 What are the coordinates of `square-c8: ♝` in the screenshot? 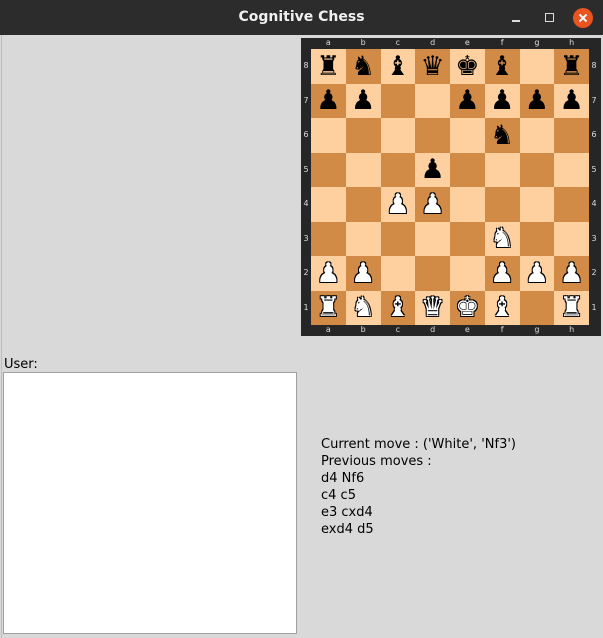 It's located at (398, 66).